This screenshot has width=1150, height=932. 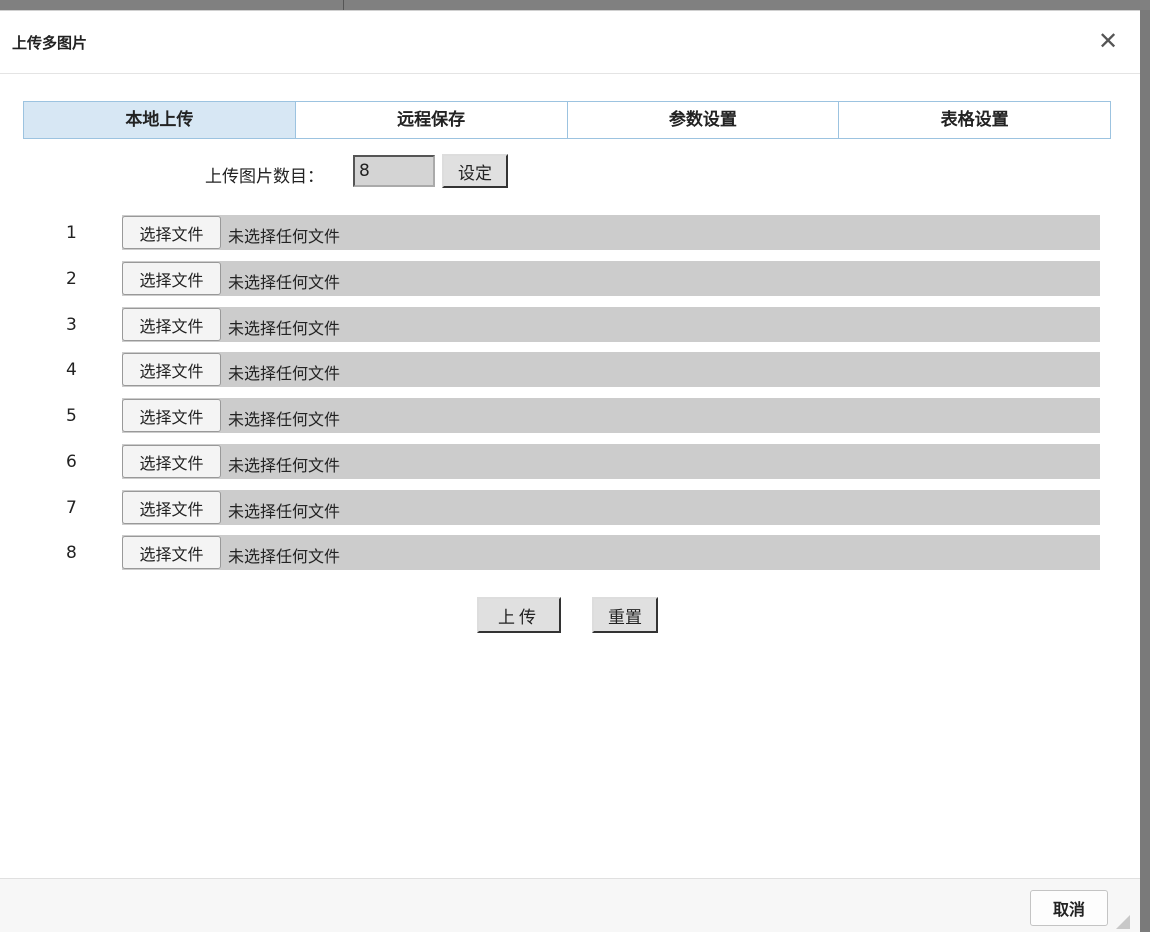 What do you see at coordinates (71, 553) in the screenshot?
I see `file-index: 8` at bounding box center [71, 553].